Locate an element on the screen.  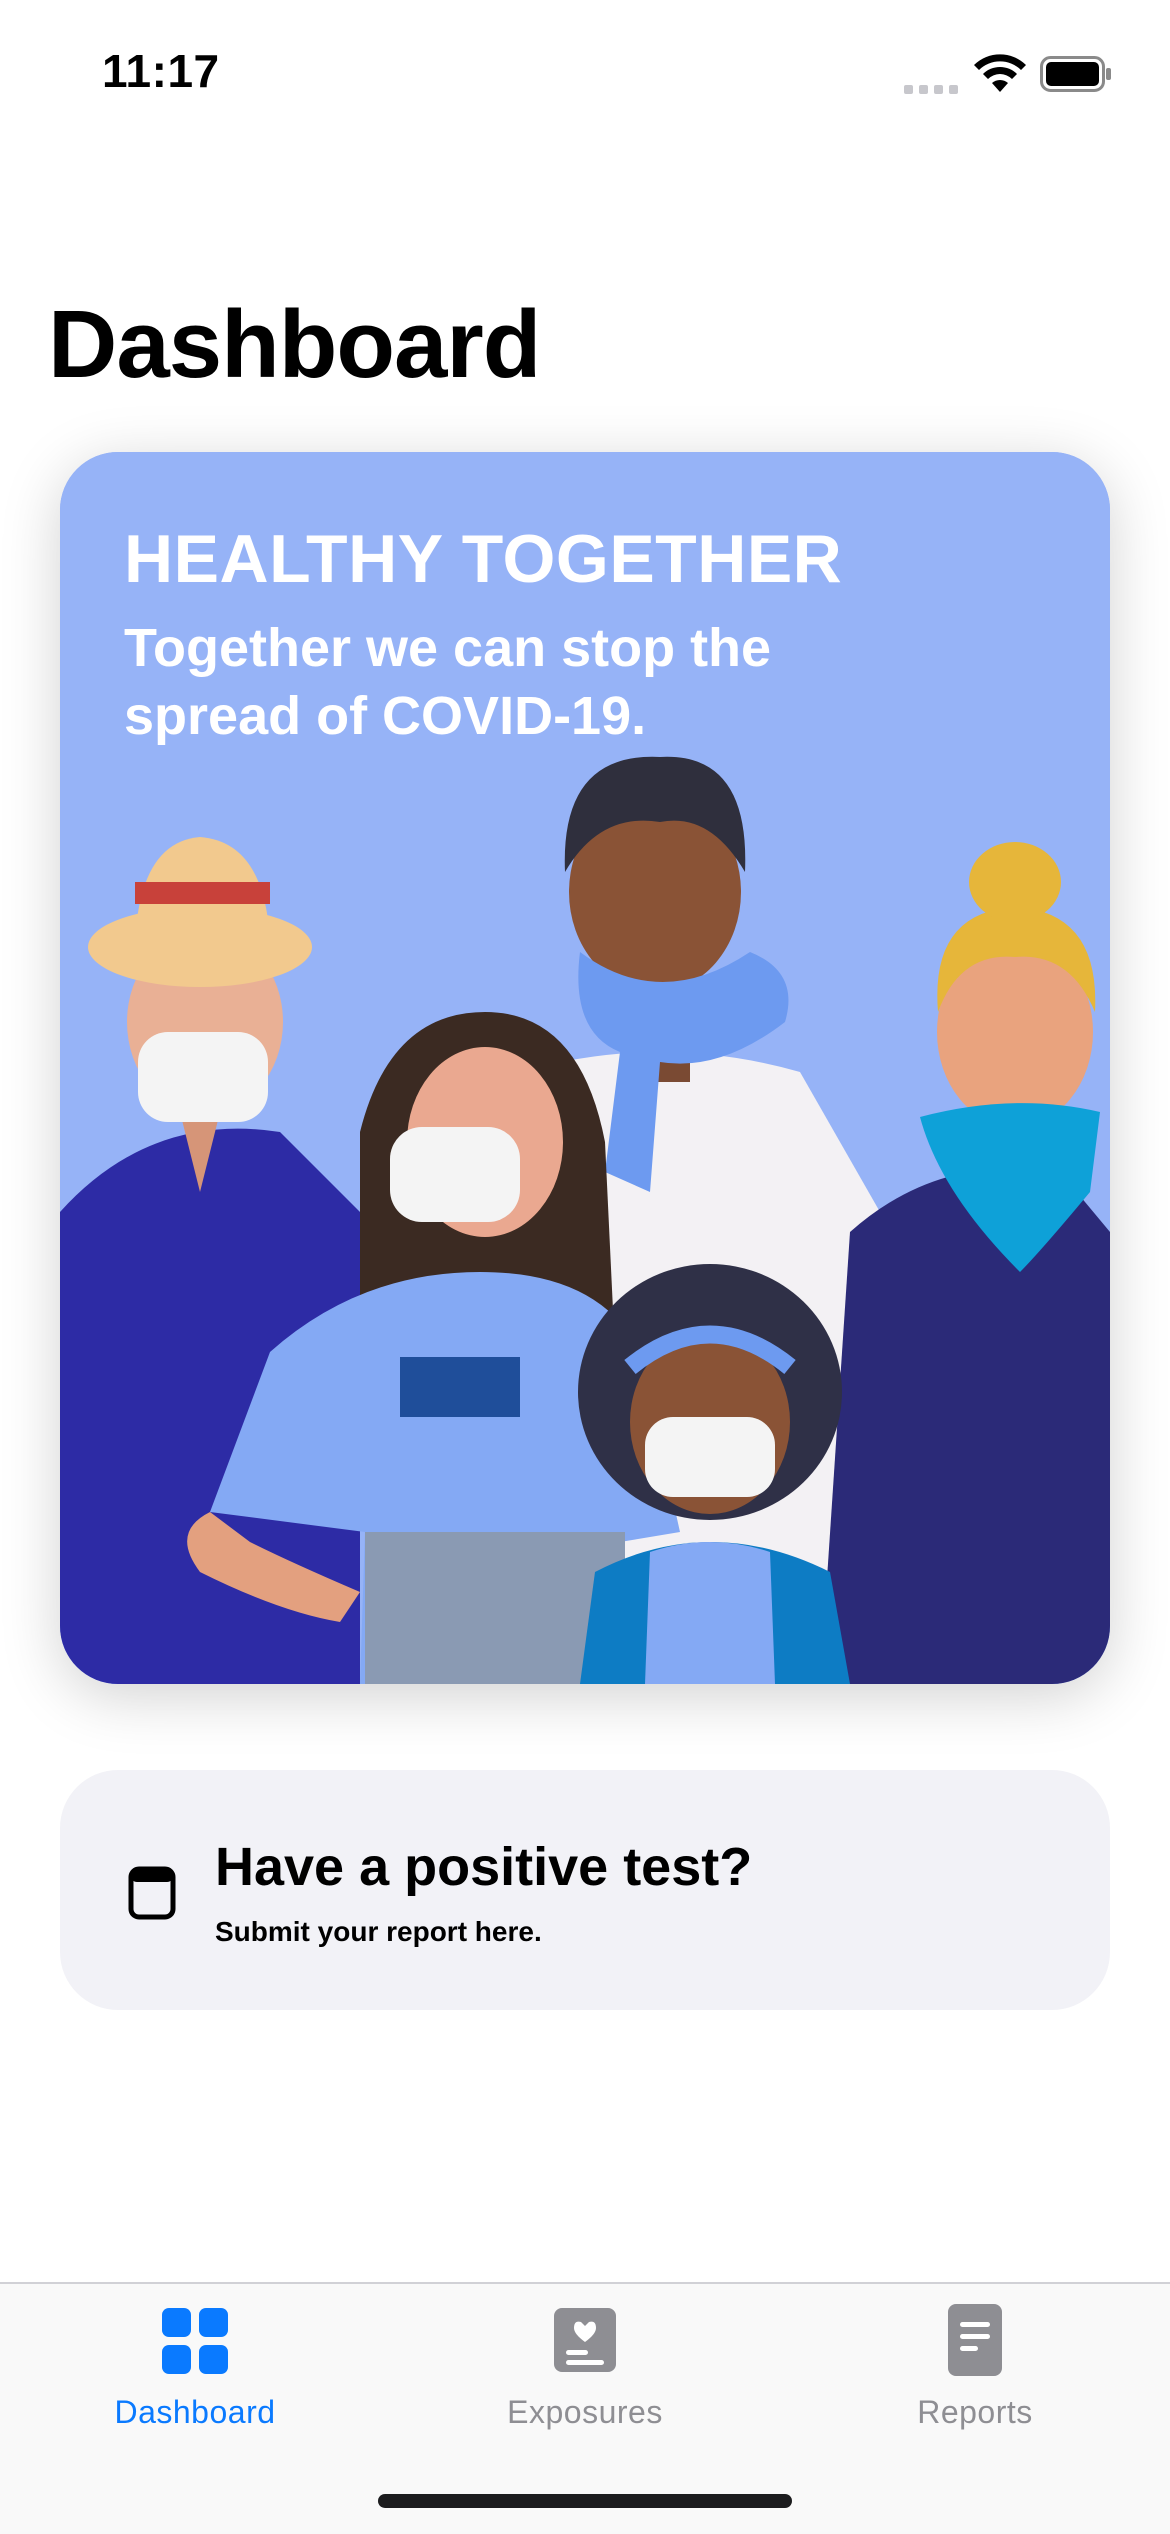
status-time: 11:17 is located at coordinates (161, 71).